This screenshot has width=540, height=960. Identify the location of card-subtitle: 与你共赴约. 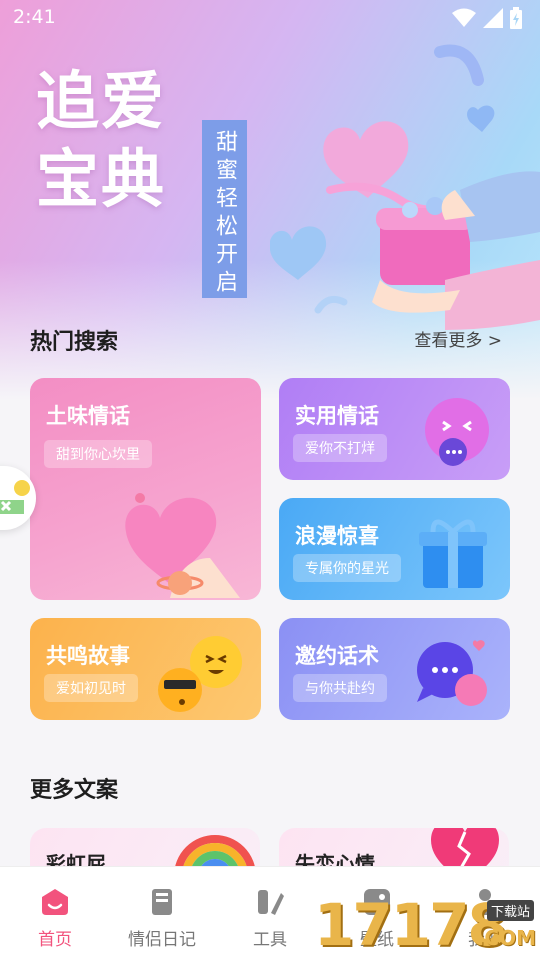
(340, 688).